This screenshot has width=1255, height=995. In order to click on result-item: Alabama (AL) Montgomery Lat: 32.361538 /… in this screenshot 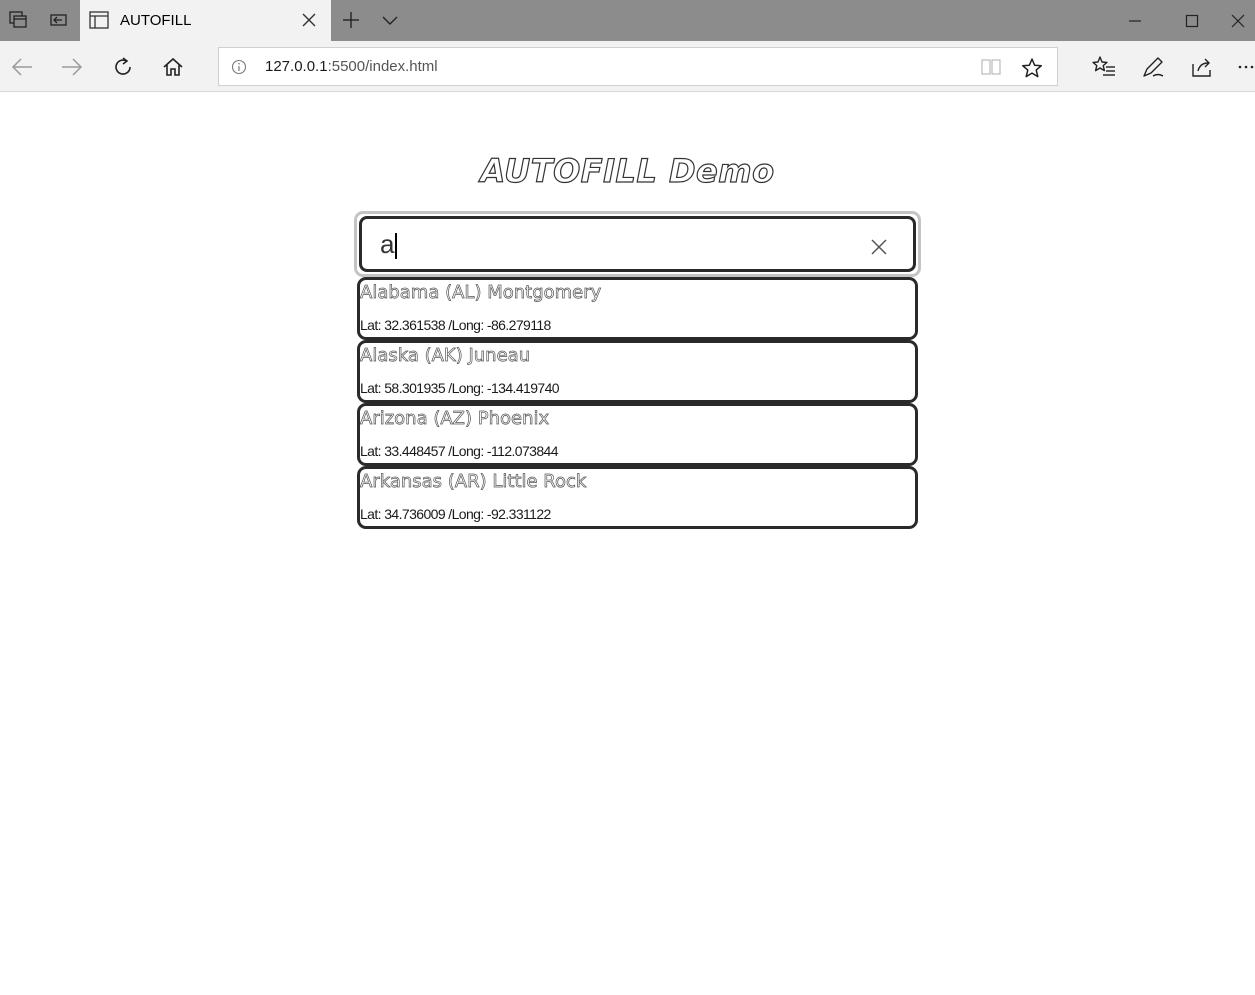, I will do `click(637, 308)`.